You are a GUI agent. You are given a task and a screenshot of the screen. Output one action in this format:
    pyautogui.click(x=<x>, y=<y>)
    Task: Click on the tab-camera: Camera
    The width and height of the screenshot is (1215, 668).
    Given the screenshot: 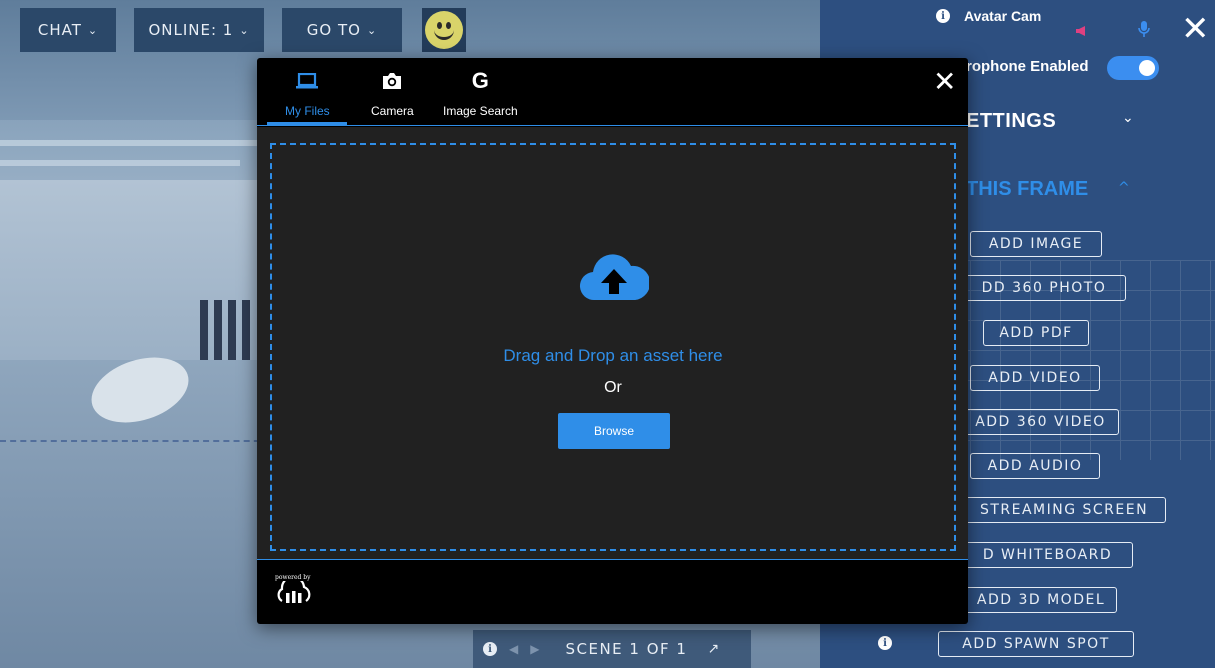 What is the action you would take?
    pyautogui.click(x=392, y=93)
    